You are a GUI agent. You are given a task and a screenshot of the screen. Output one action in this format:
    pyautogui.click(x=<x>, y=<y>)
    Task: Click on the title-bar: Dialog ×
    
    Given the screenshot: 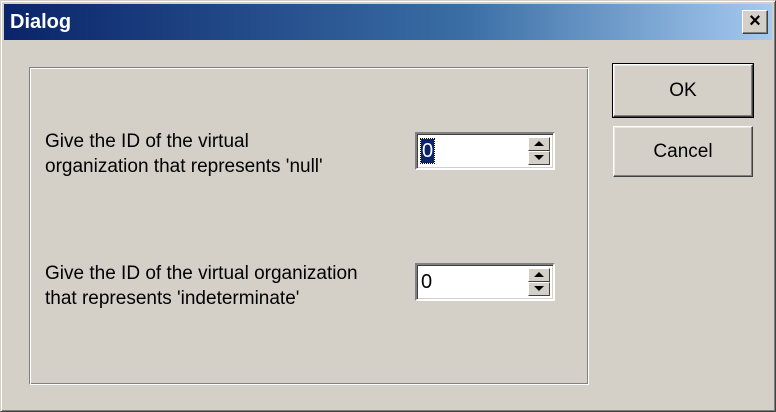 What is the action you would take?
    pyautogui.click(x=388, y=22)
    